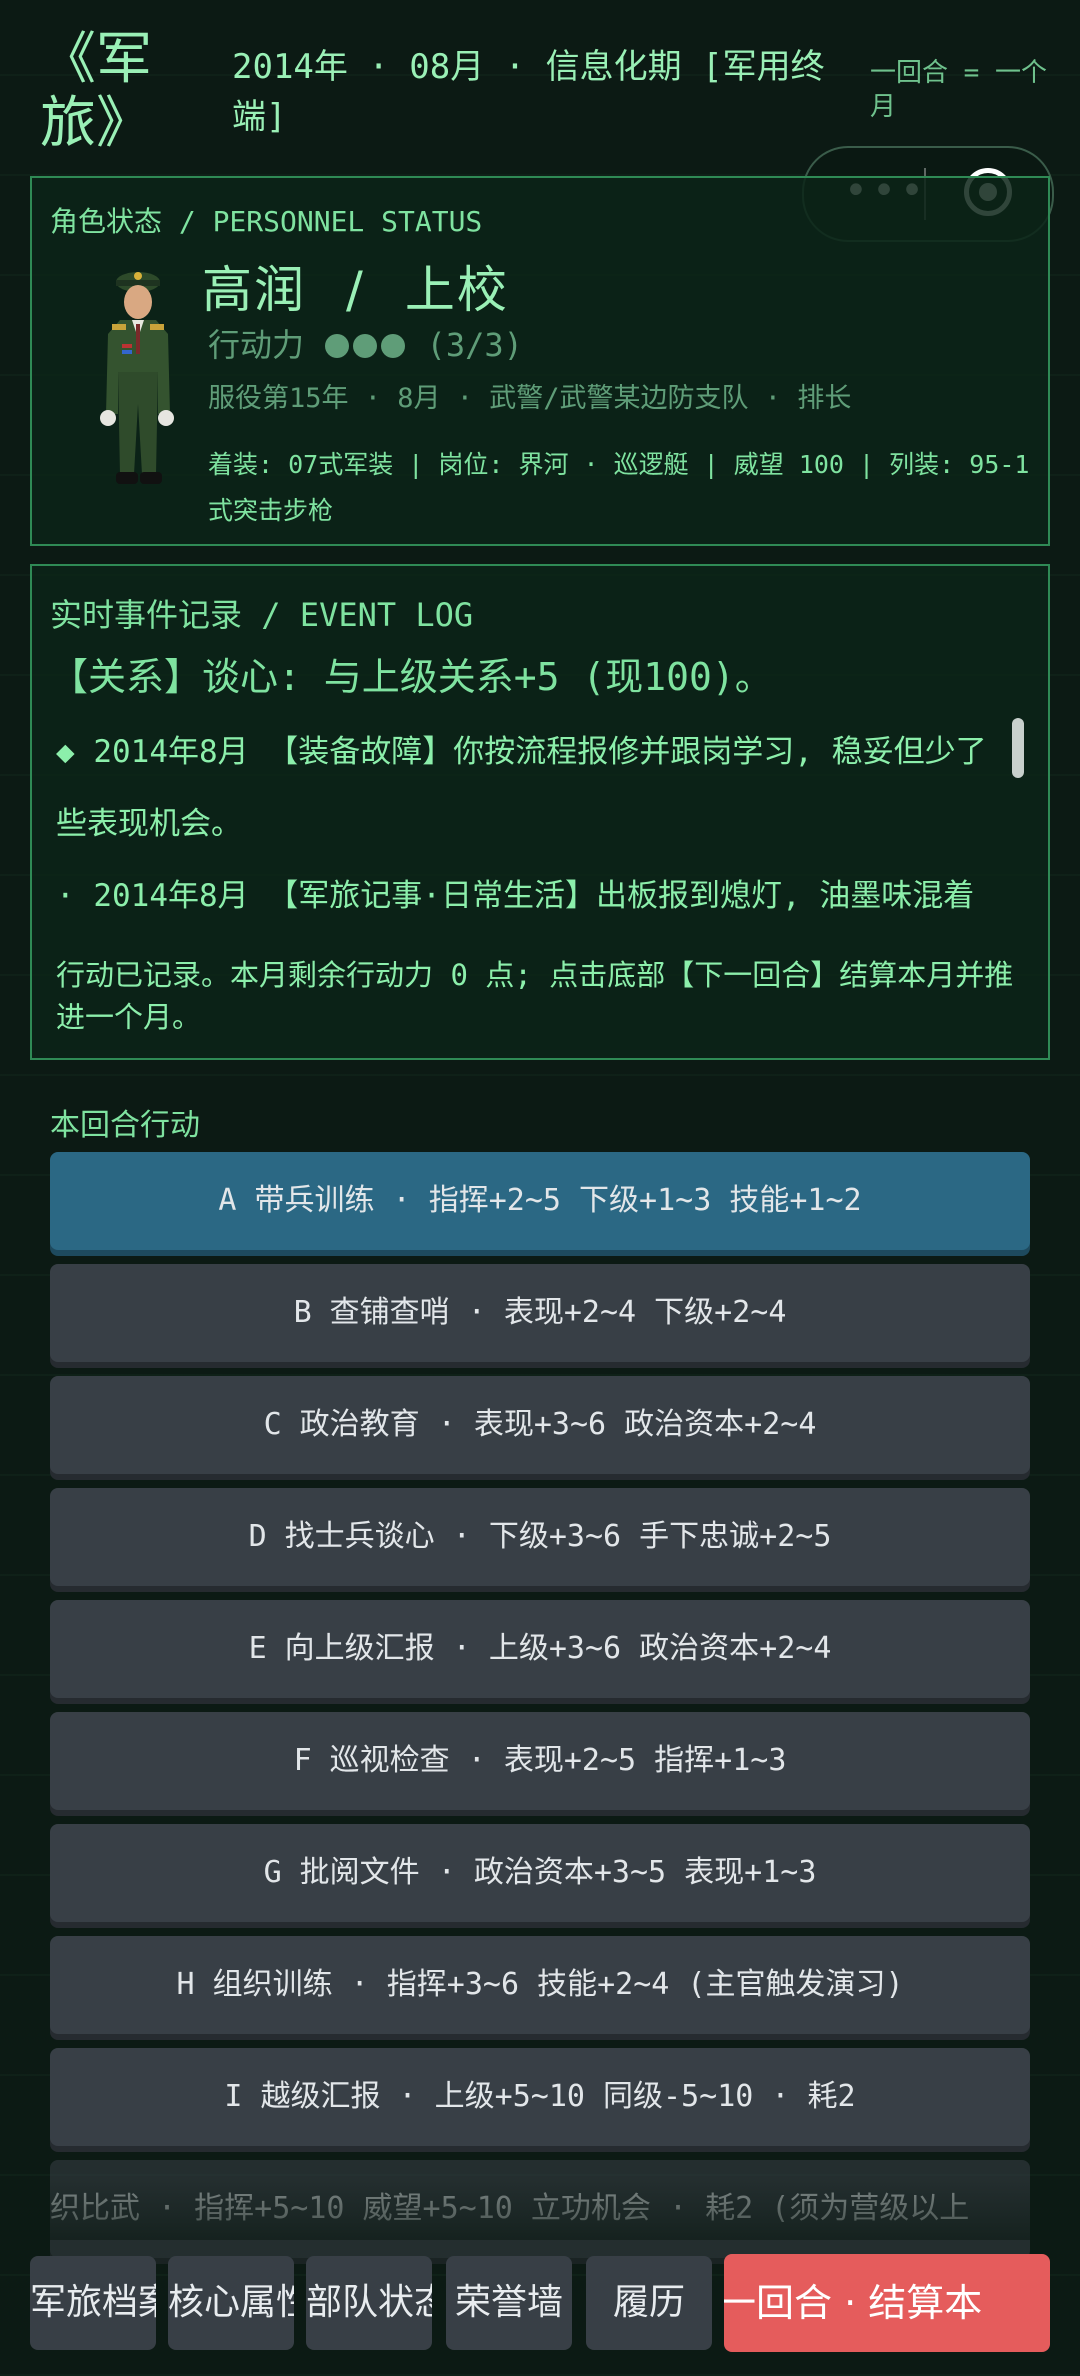  I want to click on ap-label: 行动力, so click(256, 345).